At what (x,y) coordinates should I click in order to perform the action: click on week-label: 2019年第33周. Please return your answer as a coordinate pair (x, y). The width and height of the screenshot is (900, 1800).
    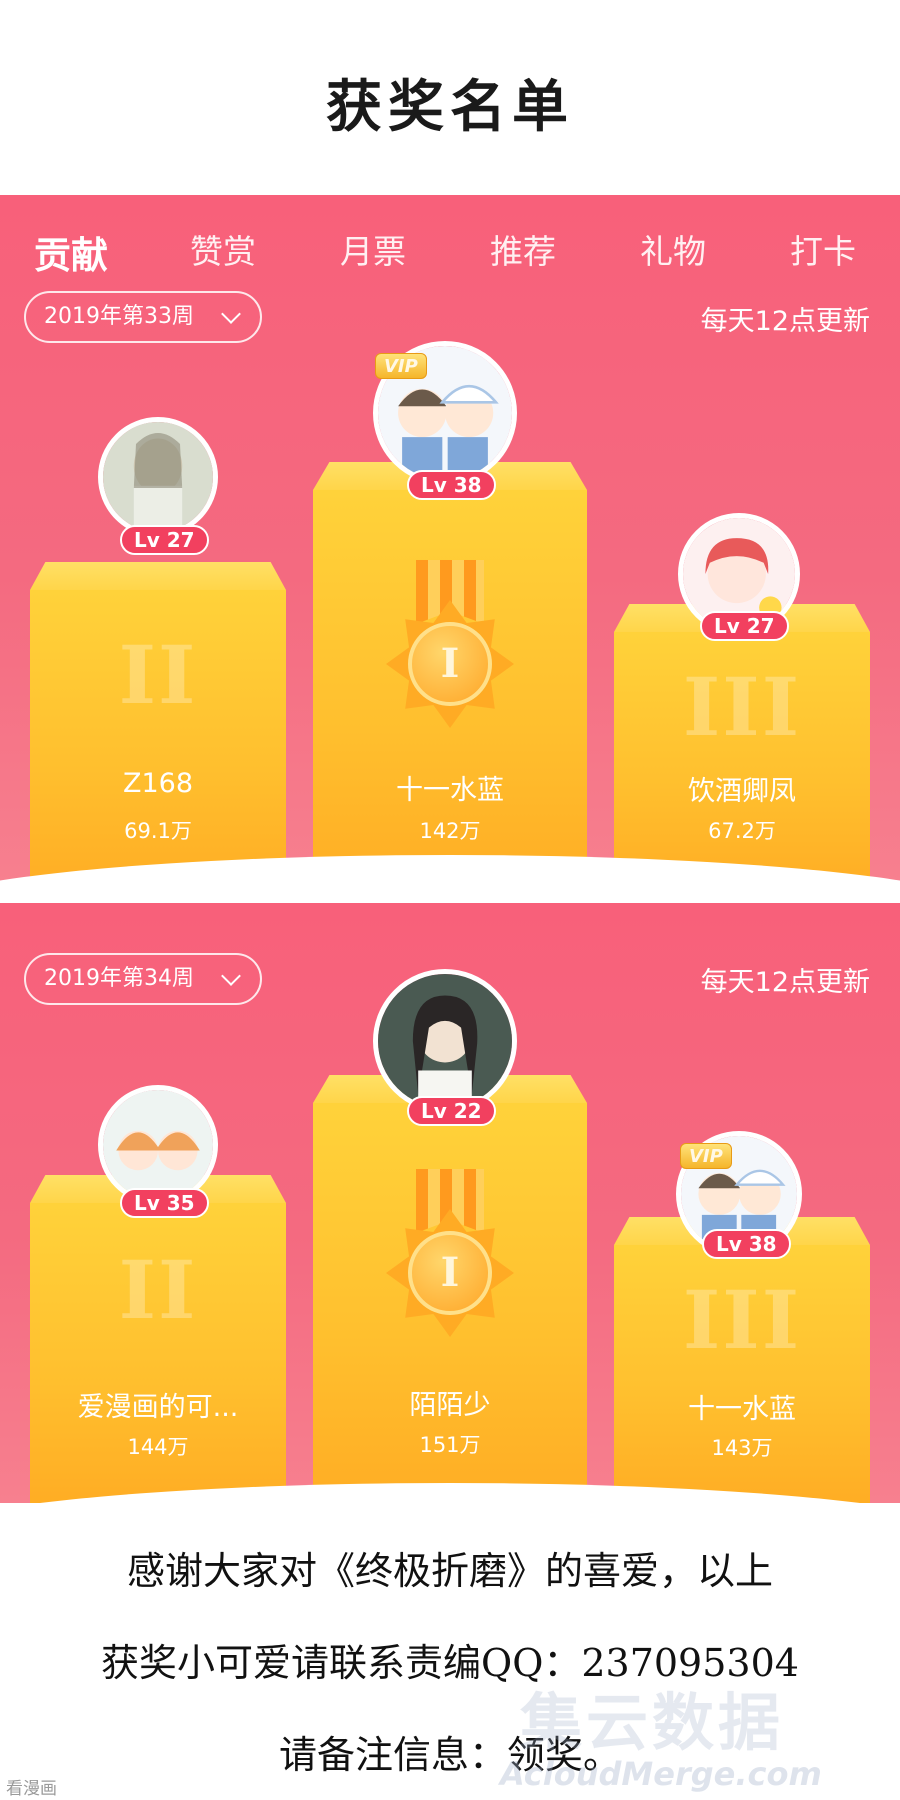
    Looking at the image, I should click on (119, 316).